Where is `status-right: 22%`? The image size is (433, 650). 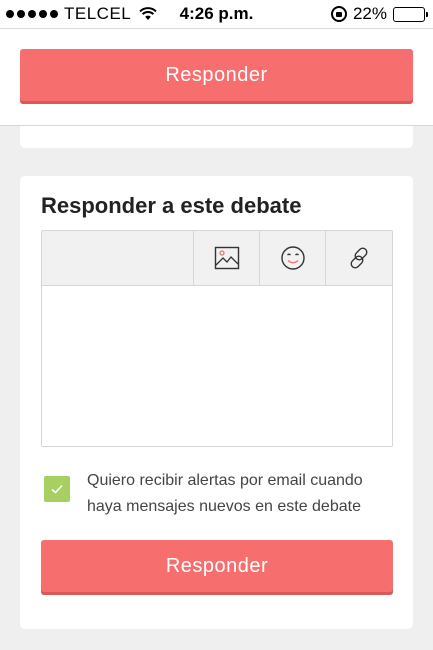 status-right: 22% is located at coordinates (379, 14).